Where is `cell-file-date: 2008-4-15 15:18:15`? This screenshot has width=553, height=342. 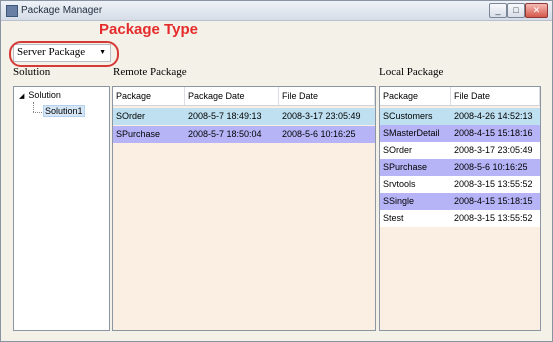
cell-file-date: 2008-4-15 15:18:15 is located at coordinates (493, 201).